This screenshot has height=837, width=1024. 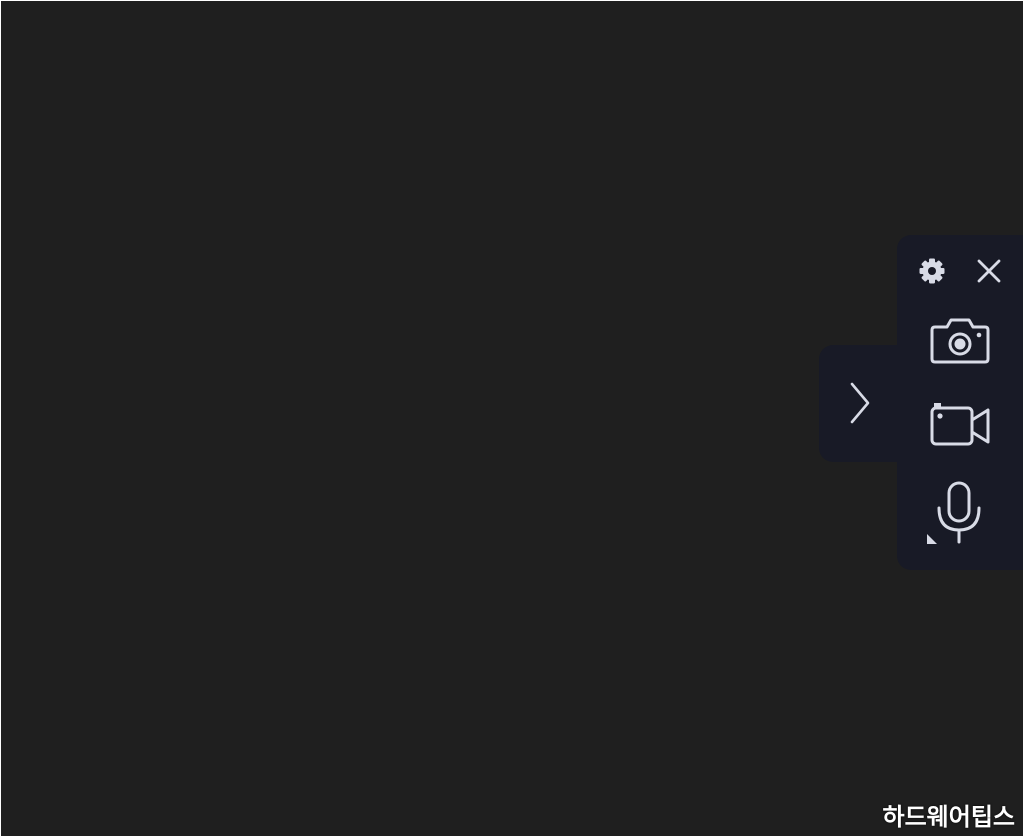 What do you see at coordinates (954, 512) in the screenshot?
I see `microphone-icon` at bounding box center [954, 512].